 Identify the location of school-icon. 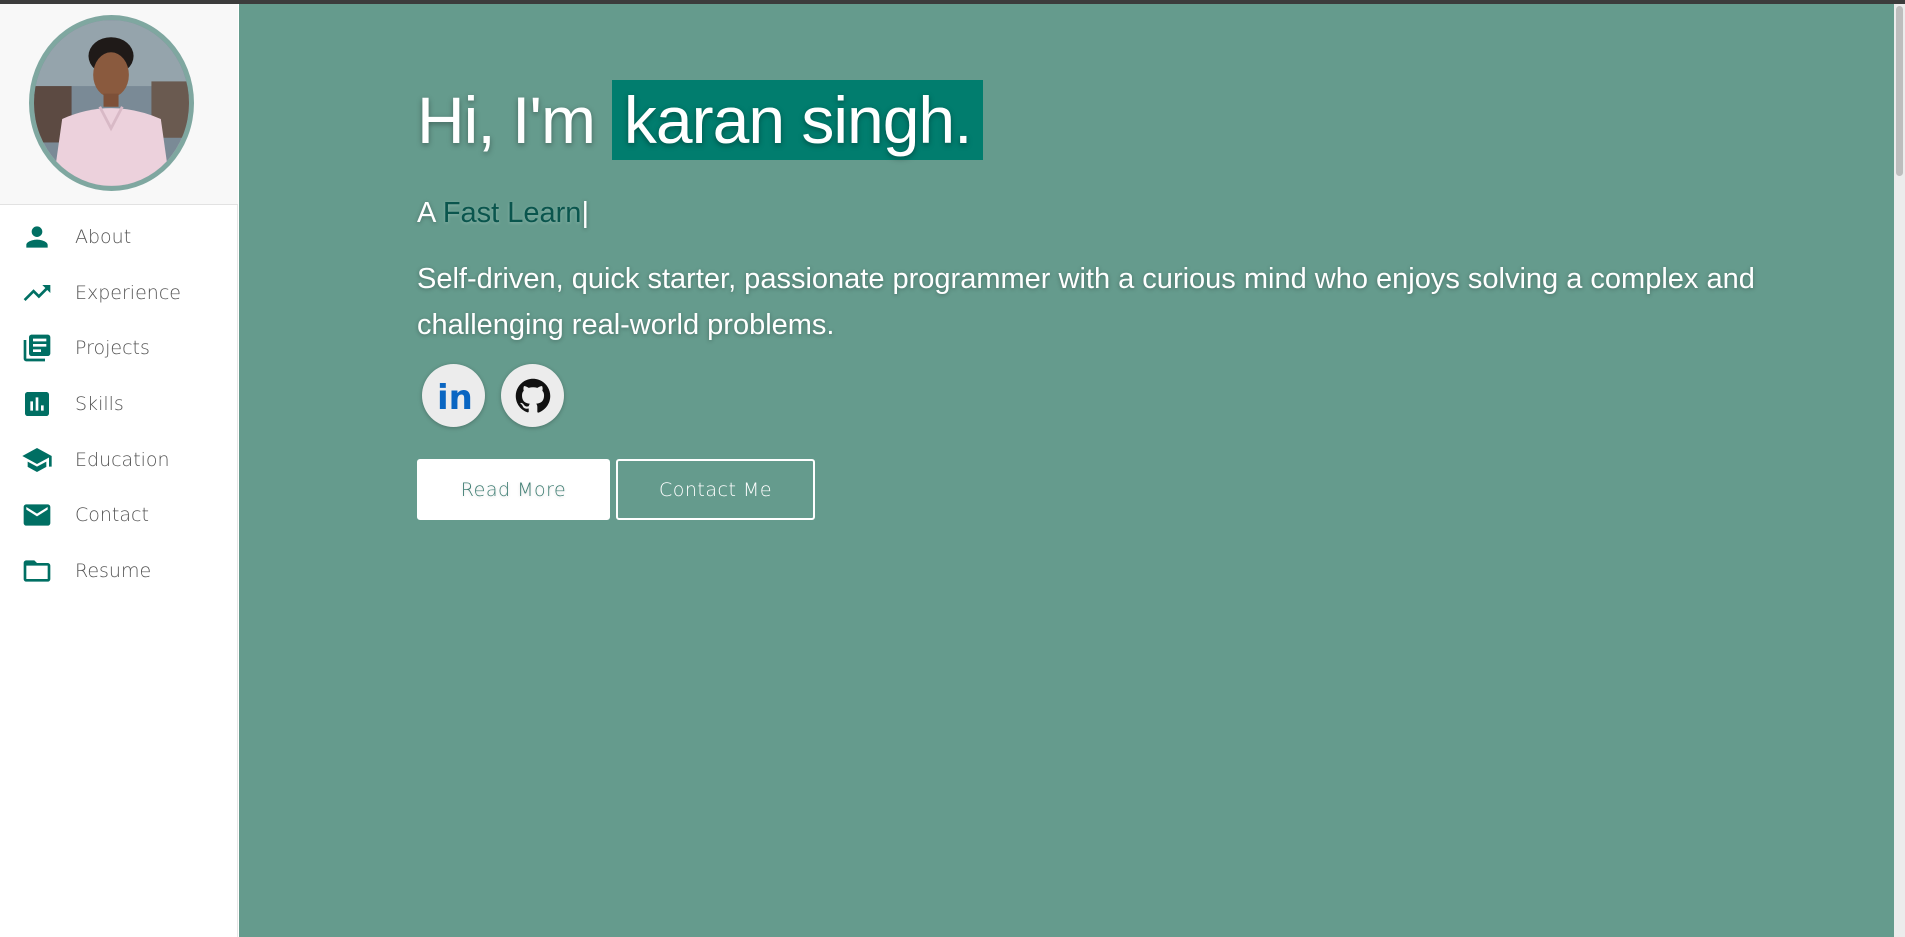
(37, 460).